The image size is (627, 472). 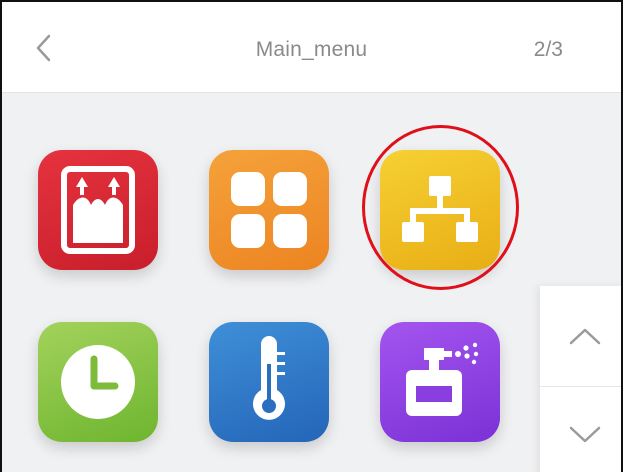 I want to click on fragrance-sprayer-icon, so click(x=442, y=379).